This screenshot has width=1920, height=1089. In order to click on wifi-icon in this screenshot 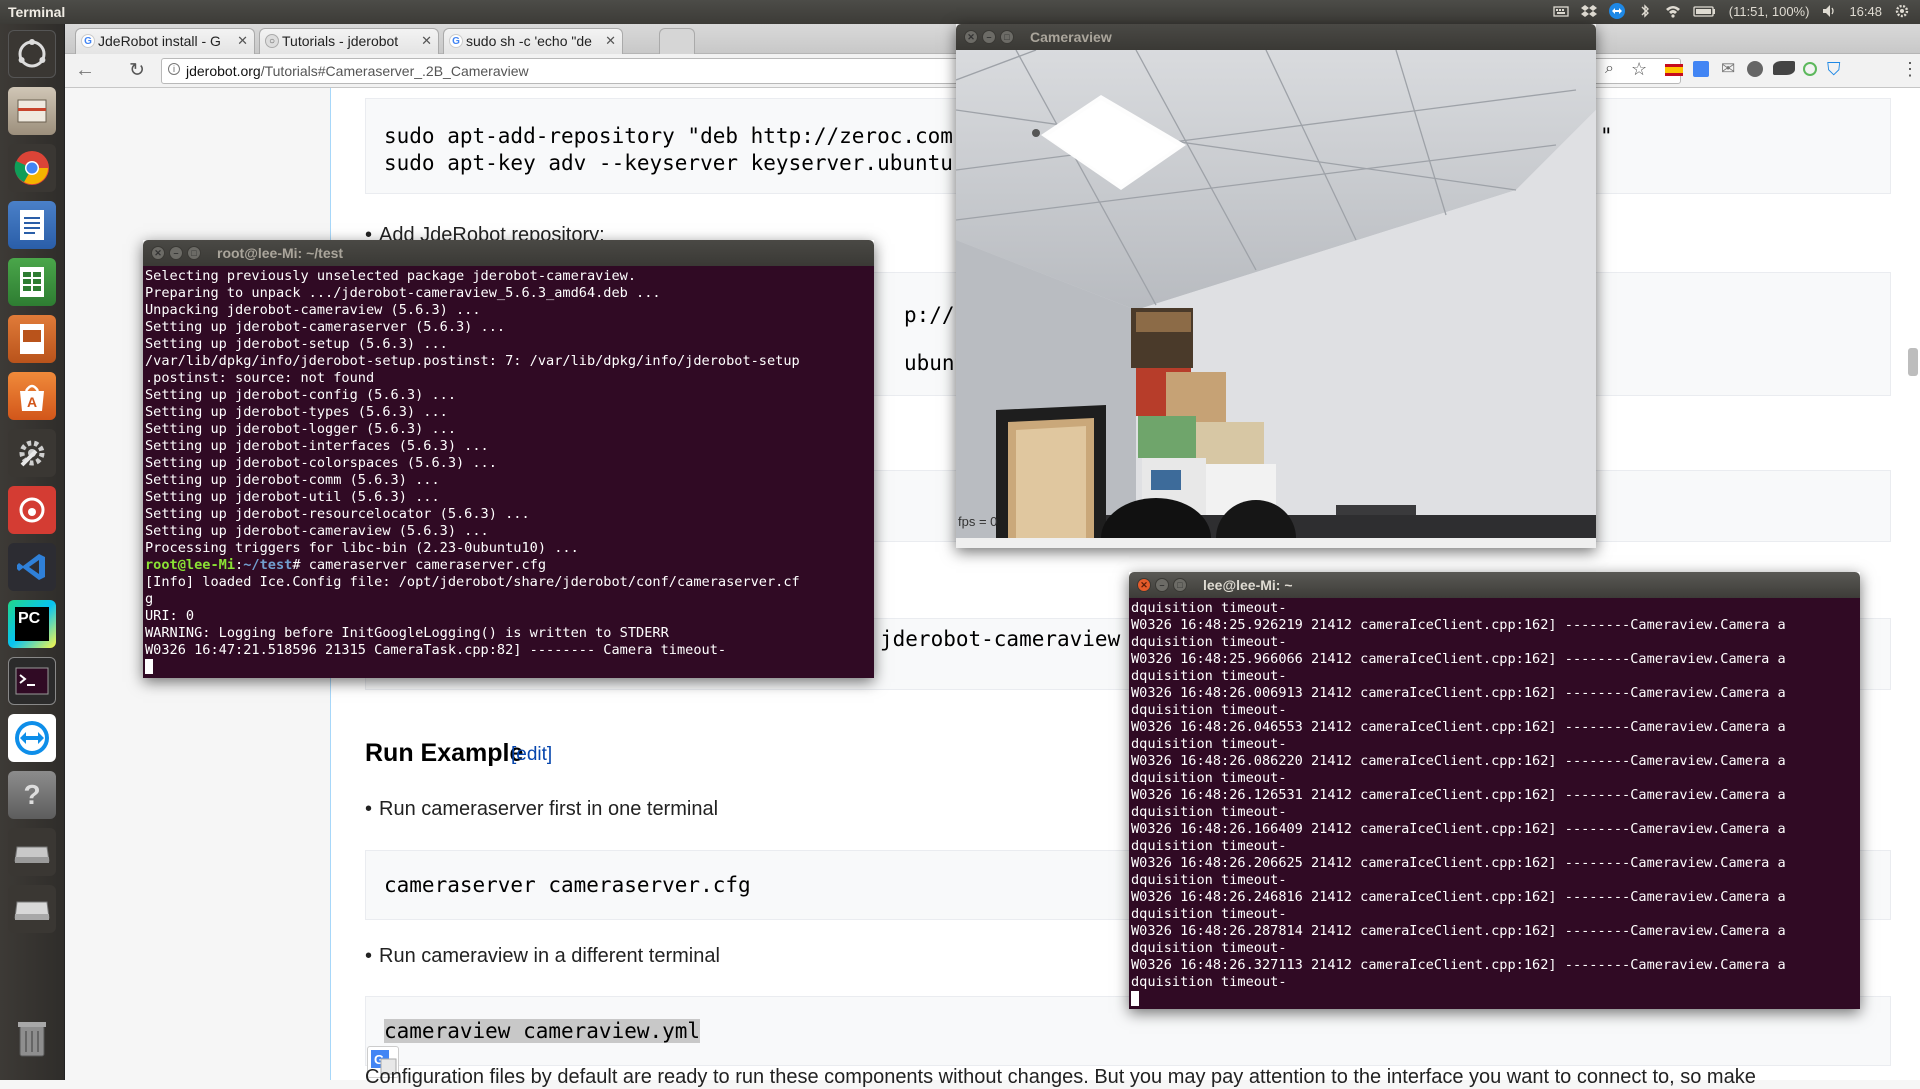, I will do `click(1673, 11)`.